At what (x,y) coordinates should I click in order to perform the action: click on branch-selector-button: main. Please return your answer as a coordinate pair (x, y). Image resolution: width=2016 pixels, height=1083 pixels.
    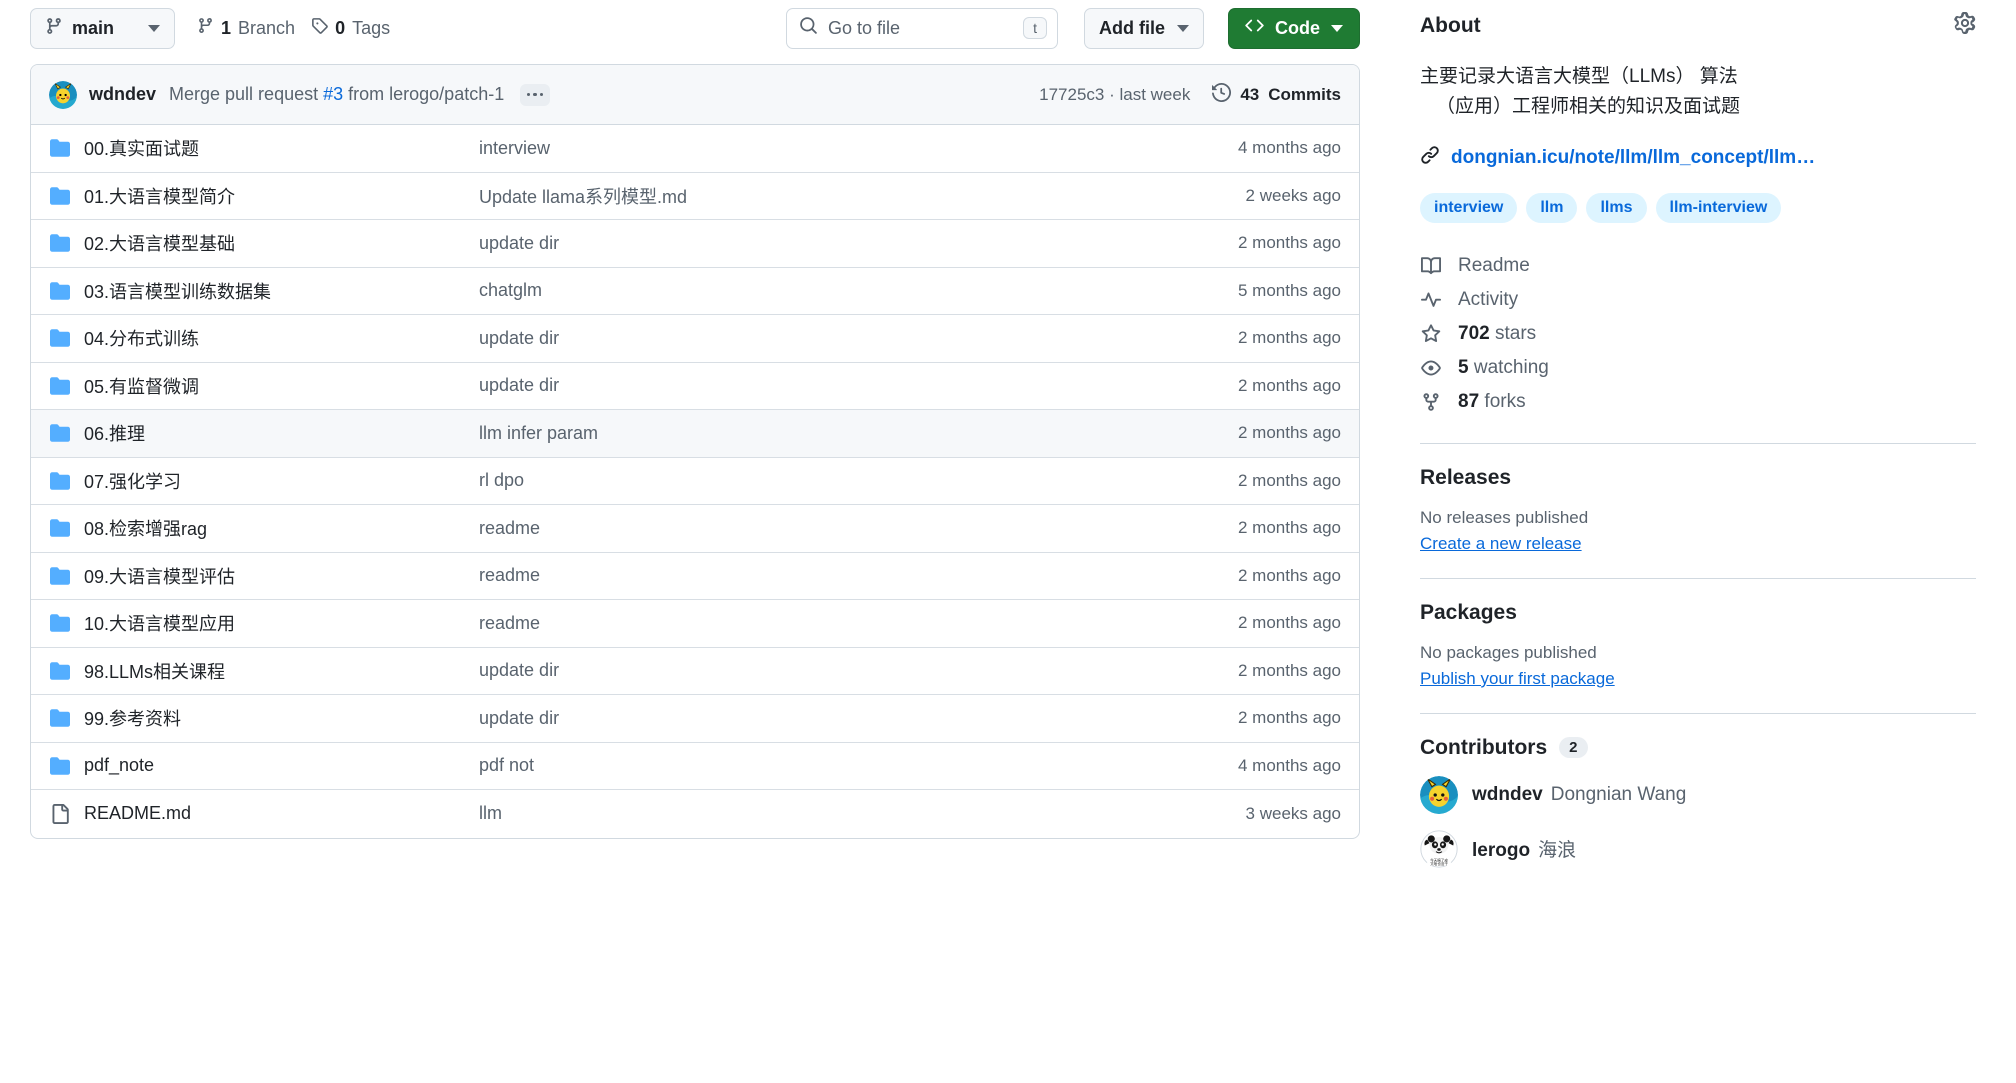
    Looking at the image, I should click on (102, 28).